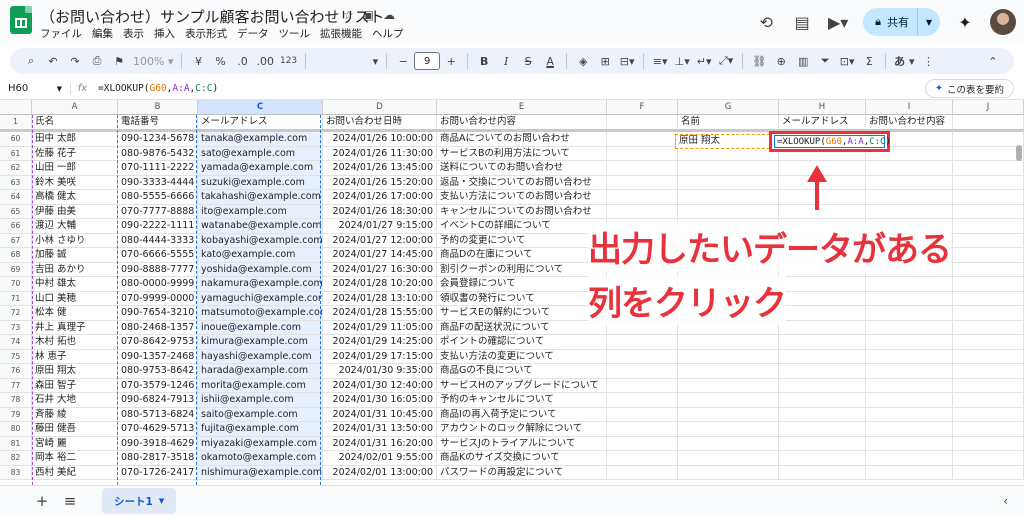  What do you see at coordinates (1003, 22) in the screenshot?
I see `avatar` at bounding box center [1003, 22].